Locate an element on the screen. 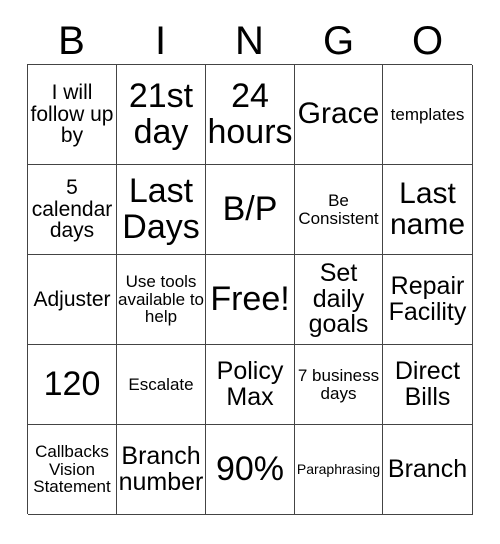  bingo-cell-text: Branch number is located at coordinates (161, 468).